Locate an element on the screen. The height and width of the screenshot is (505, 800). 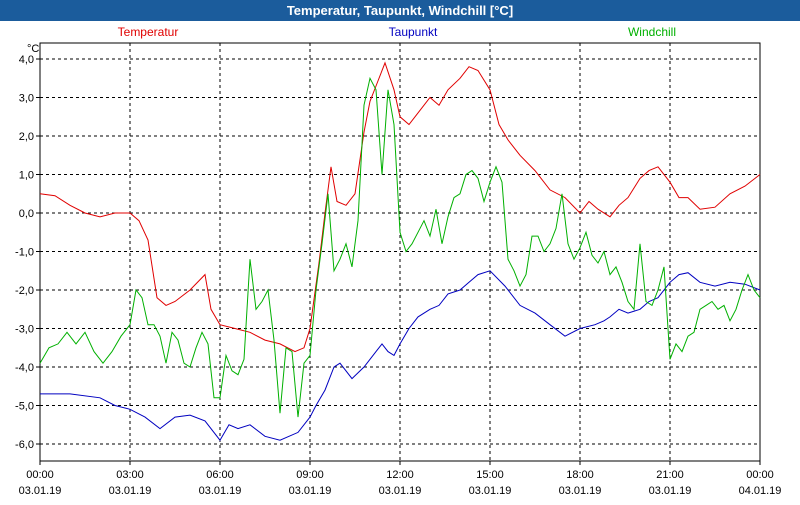
y-tick-label: -5,0 is located at coordinates (24, 407).